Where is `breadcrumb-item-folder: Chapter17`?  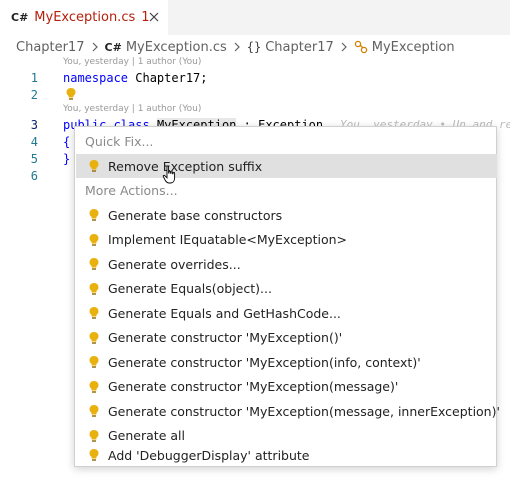 breadcrumb-item-folder: Chapter17 is located at coordinates (50, 47).